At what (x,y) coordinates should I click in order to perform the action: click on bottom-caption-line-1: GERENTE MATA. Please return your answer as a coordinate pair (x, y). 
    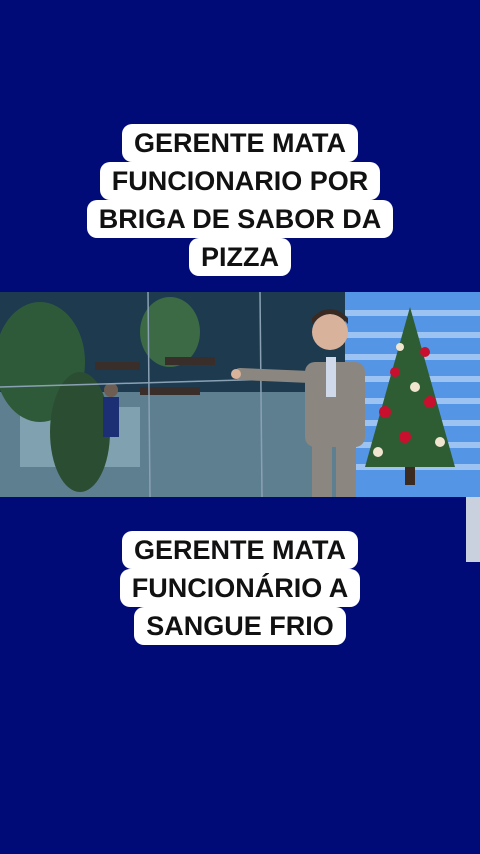
    Looking at the image, I should click on (240, 550).